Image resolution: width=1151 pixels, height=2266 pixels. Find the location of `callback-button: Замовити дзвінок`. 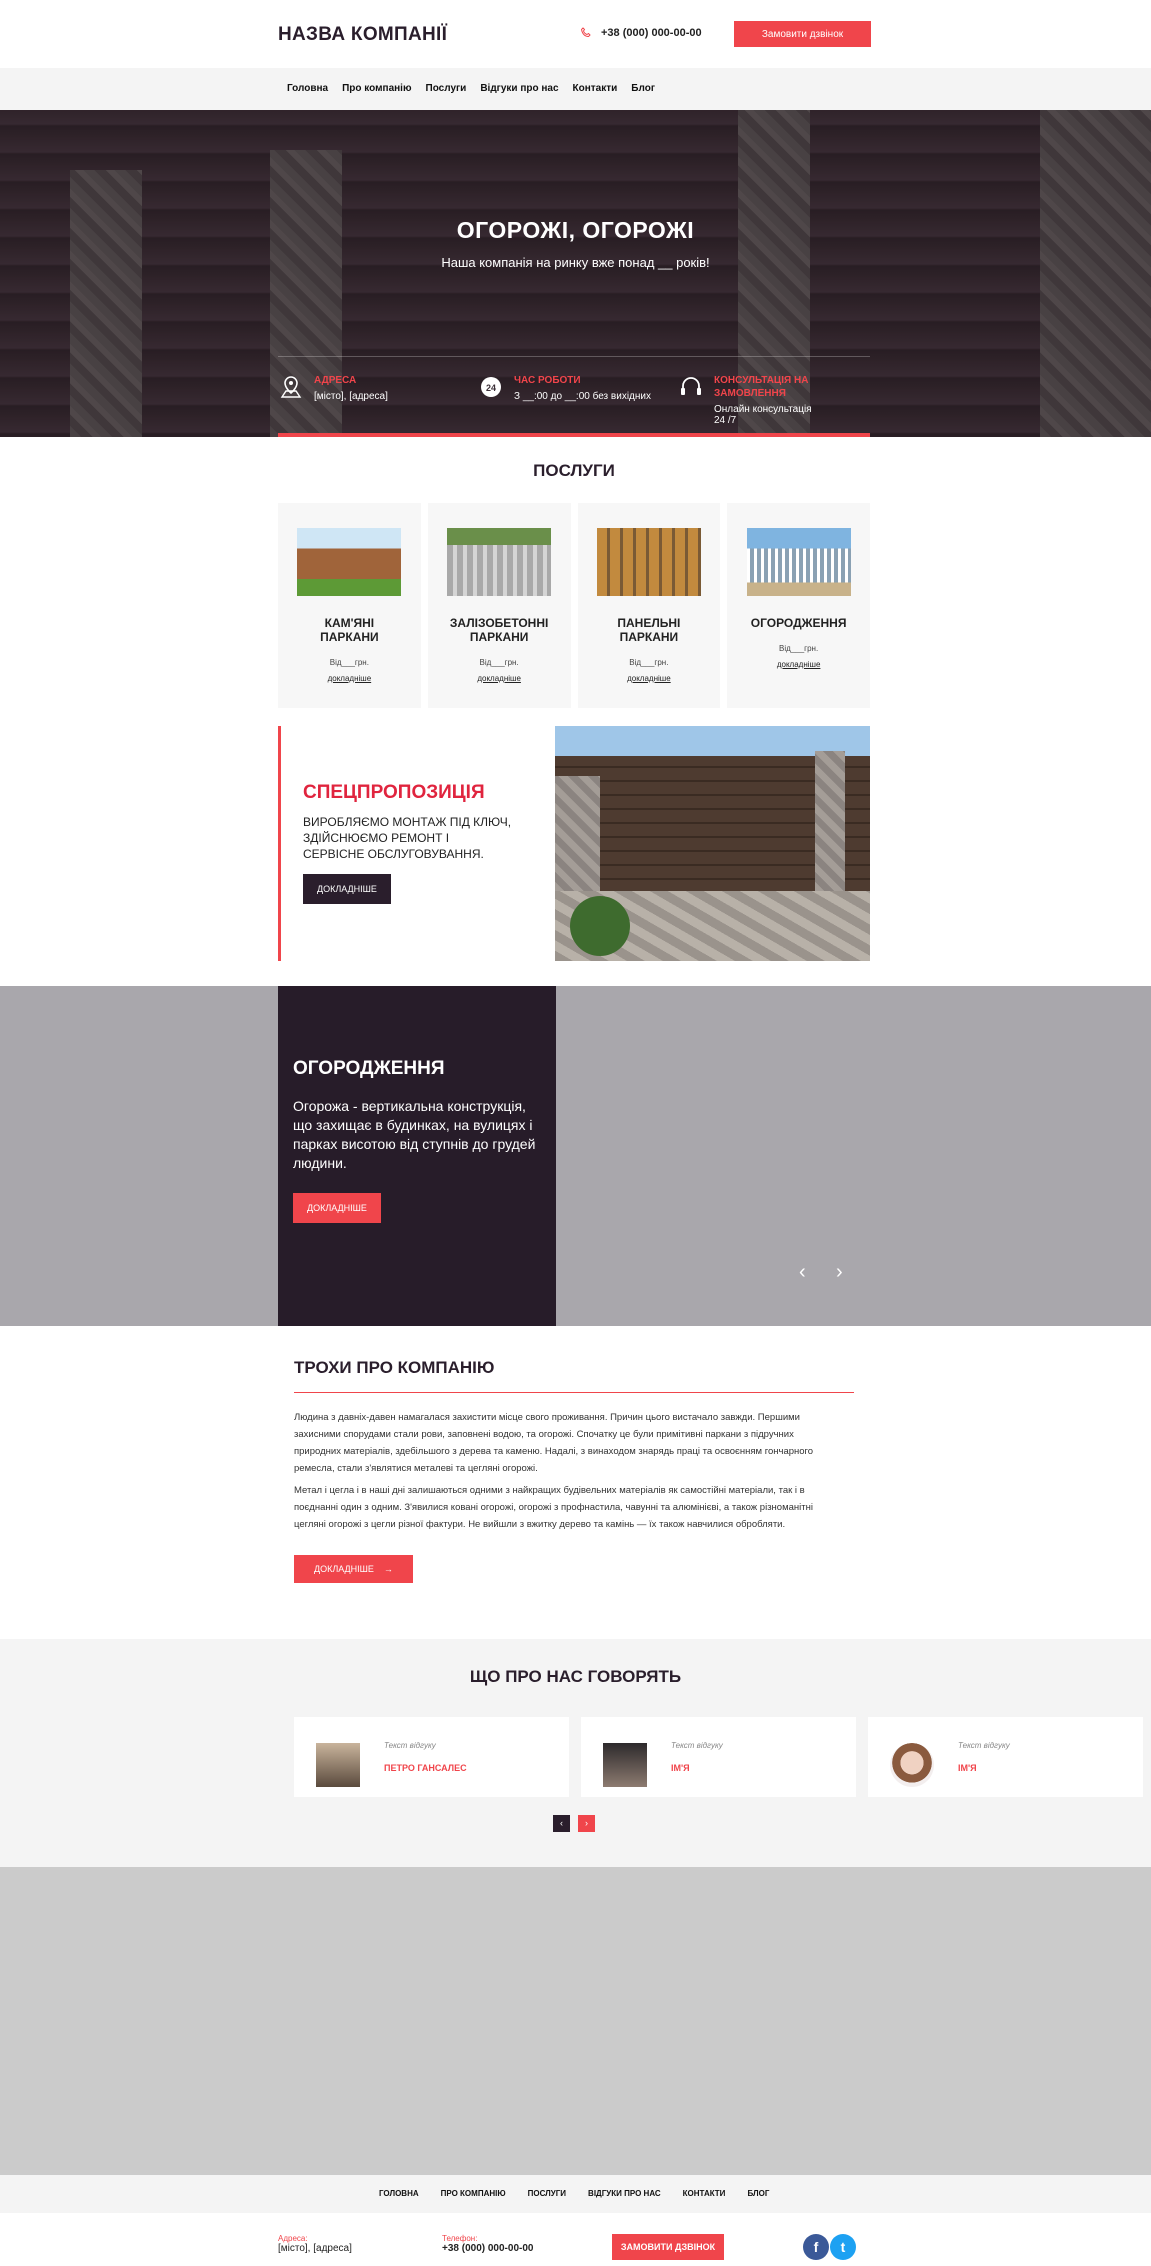

callback-button: Замовити дзвінок is located at coordinates (802, 34).